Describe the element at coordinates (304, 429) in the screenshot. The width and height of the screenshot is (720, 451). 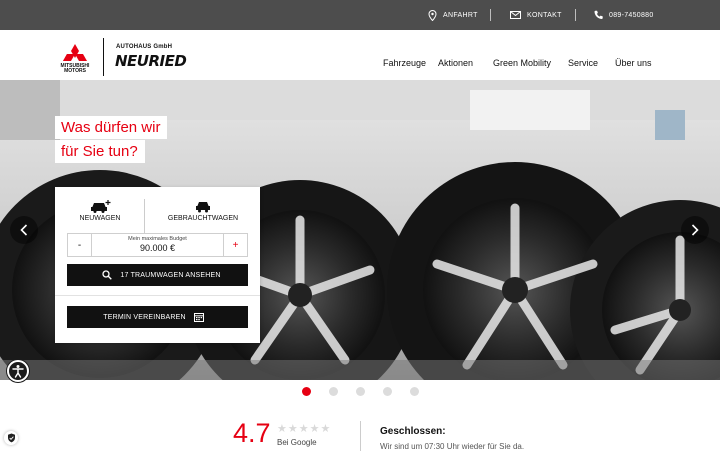
I see `rating-stars: ★★★★★` at that location.